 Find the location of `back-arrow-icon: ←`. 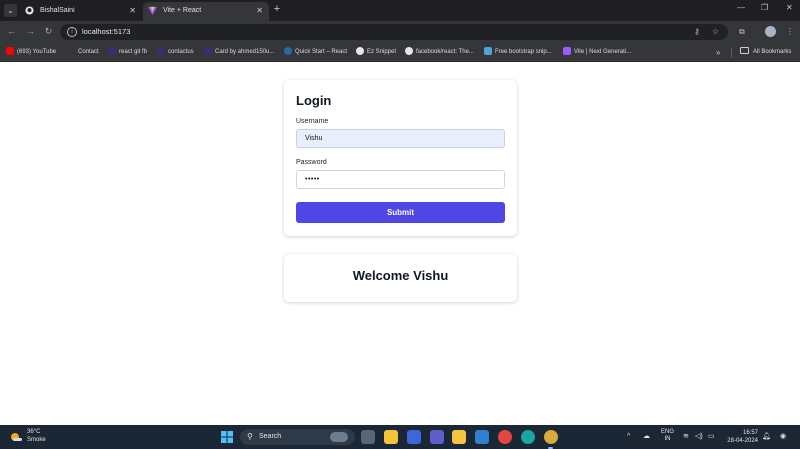

back-arrow-icon: ← is located at coordinates (11, 31).